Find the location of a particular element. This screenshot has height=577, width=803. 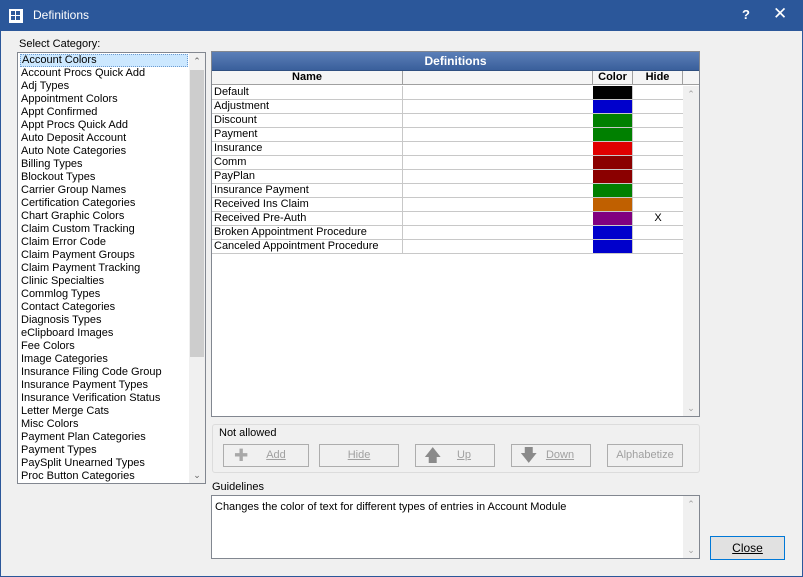

select-category-label: Select Category: is located at coordinates (60, 44).